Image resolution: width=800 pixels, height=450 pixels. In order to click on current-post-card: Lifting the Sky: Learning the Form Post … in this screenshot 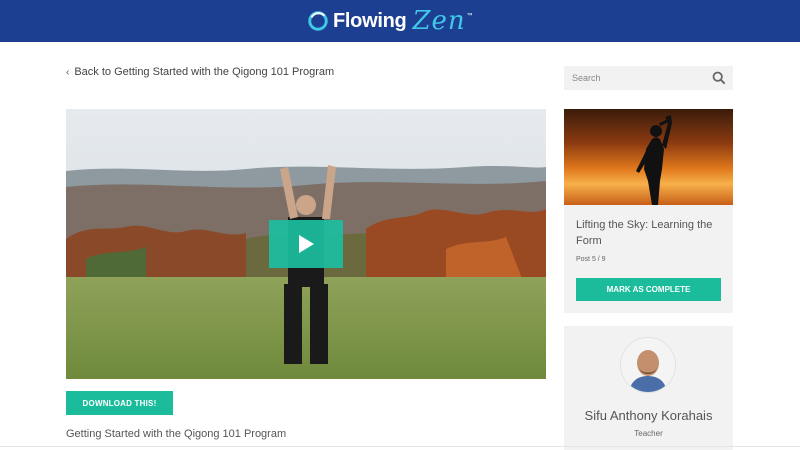, I will do `click(648, 211)`.